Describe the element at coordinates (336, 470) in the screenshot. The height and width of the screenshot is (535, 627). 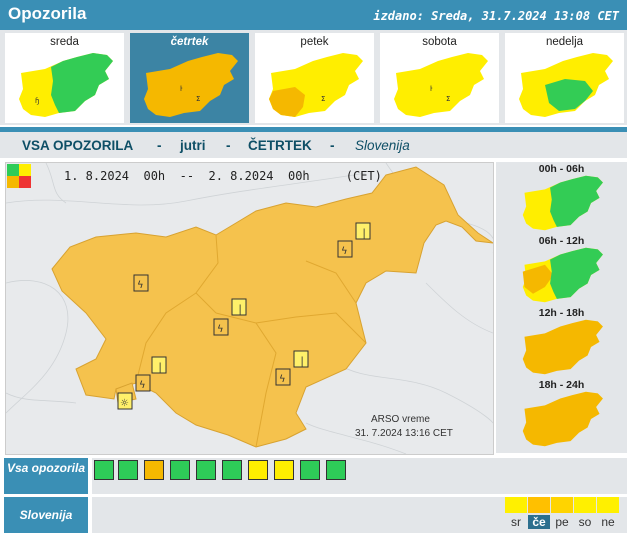
I see `avalanche-icon` at that location.